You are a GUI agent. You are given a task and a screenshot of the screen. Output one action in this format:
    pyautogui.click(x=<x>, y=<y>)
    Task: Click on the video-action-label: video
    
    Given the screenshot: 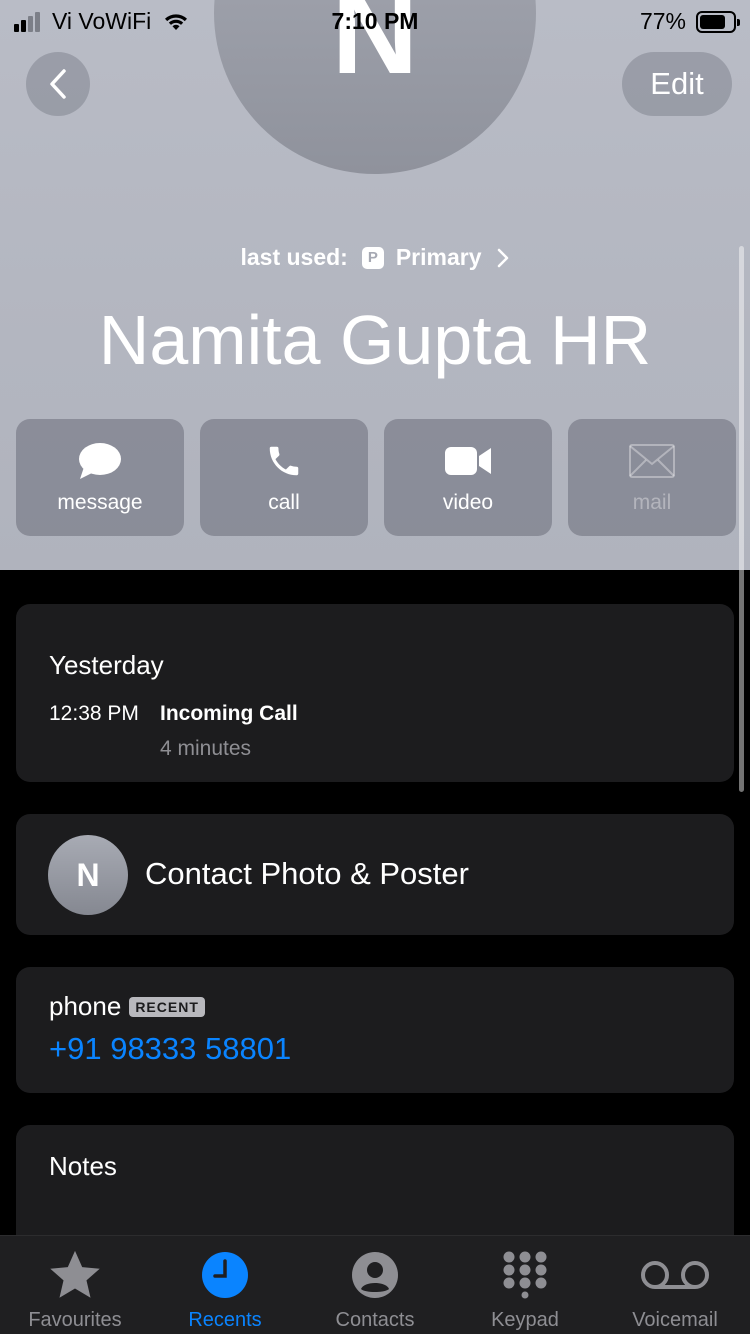 What is the action you would take?
    pyautogui.click(x=468, y=502)
    